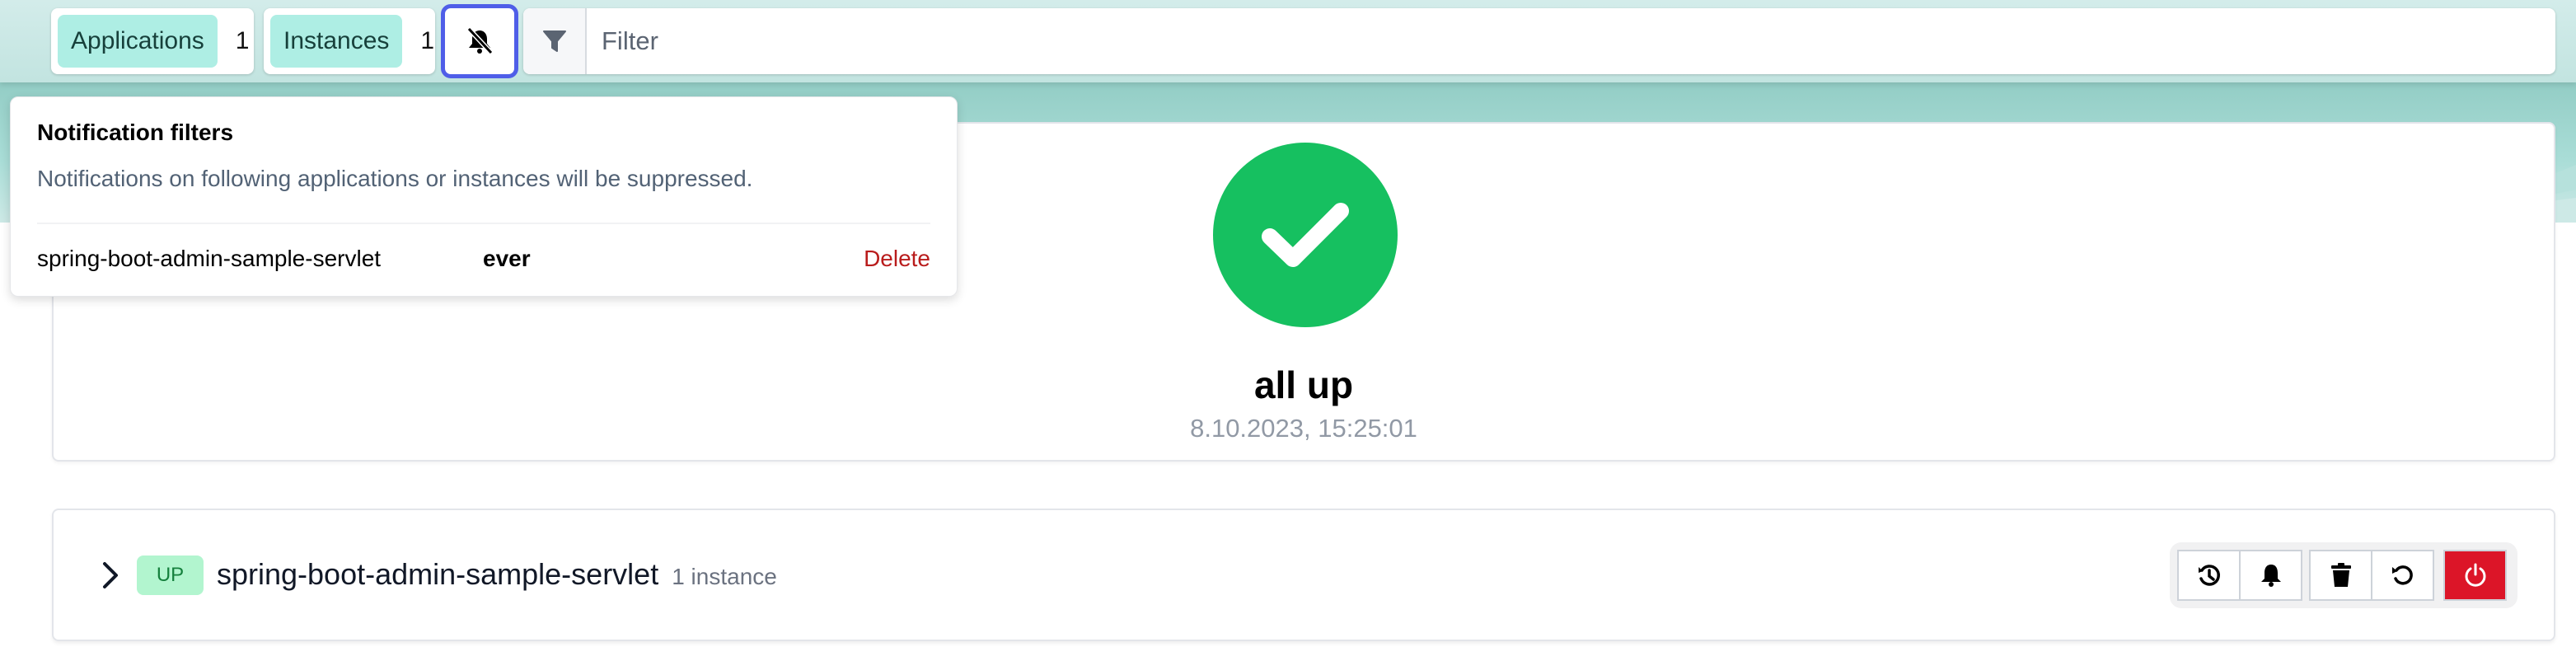 This screenshot has width=2576, height=661. Describe the element at coordinates (1303, 429) in the screenshot. I see `status-timestamp: 8.10.2023, 15:25:01` at that location.